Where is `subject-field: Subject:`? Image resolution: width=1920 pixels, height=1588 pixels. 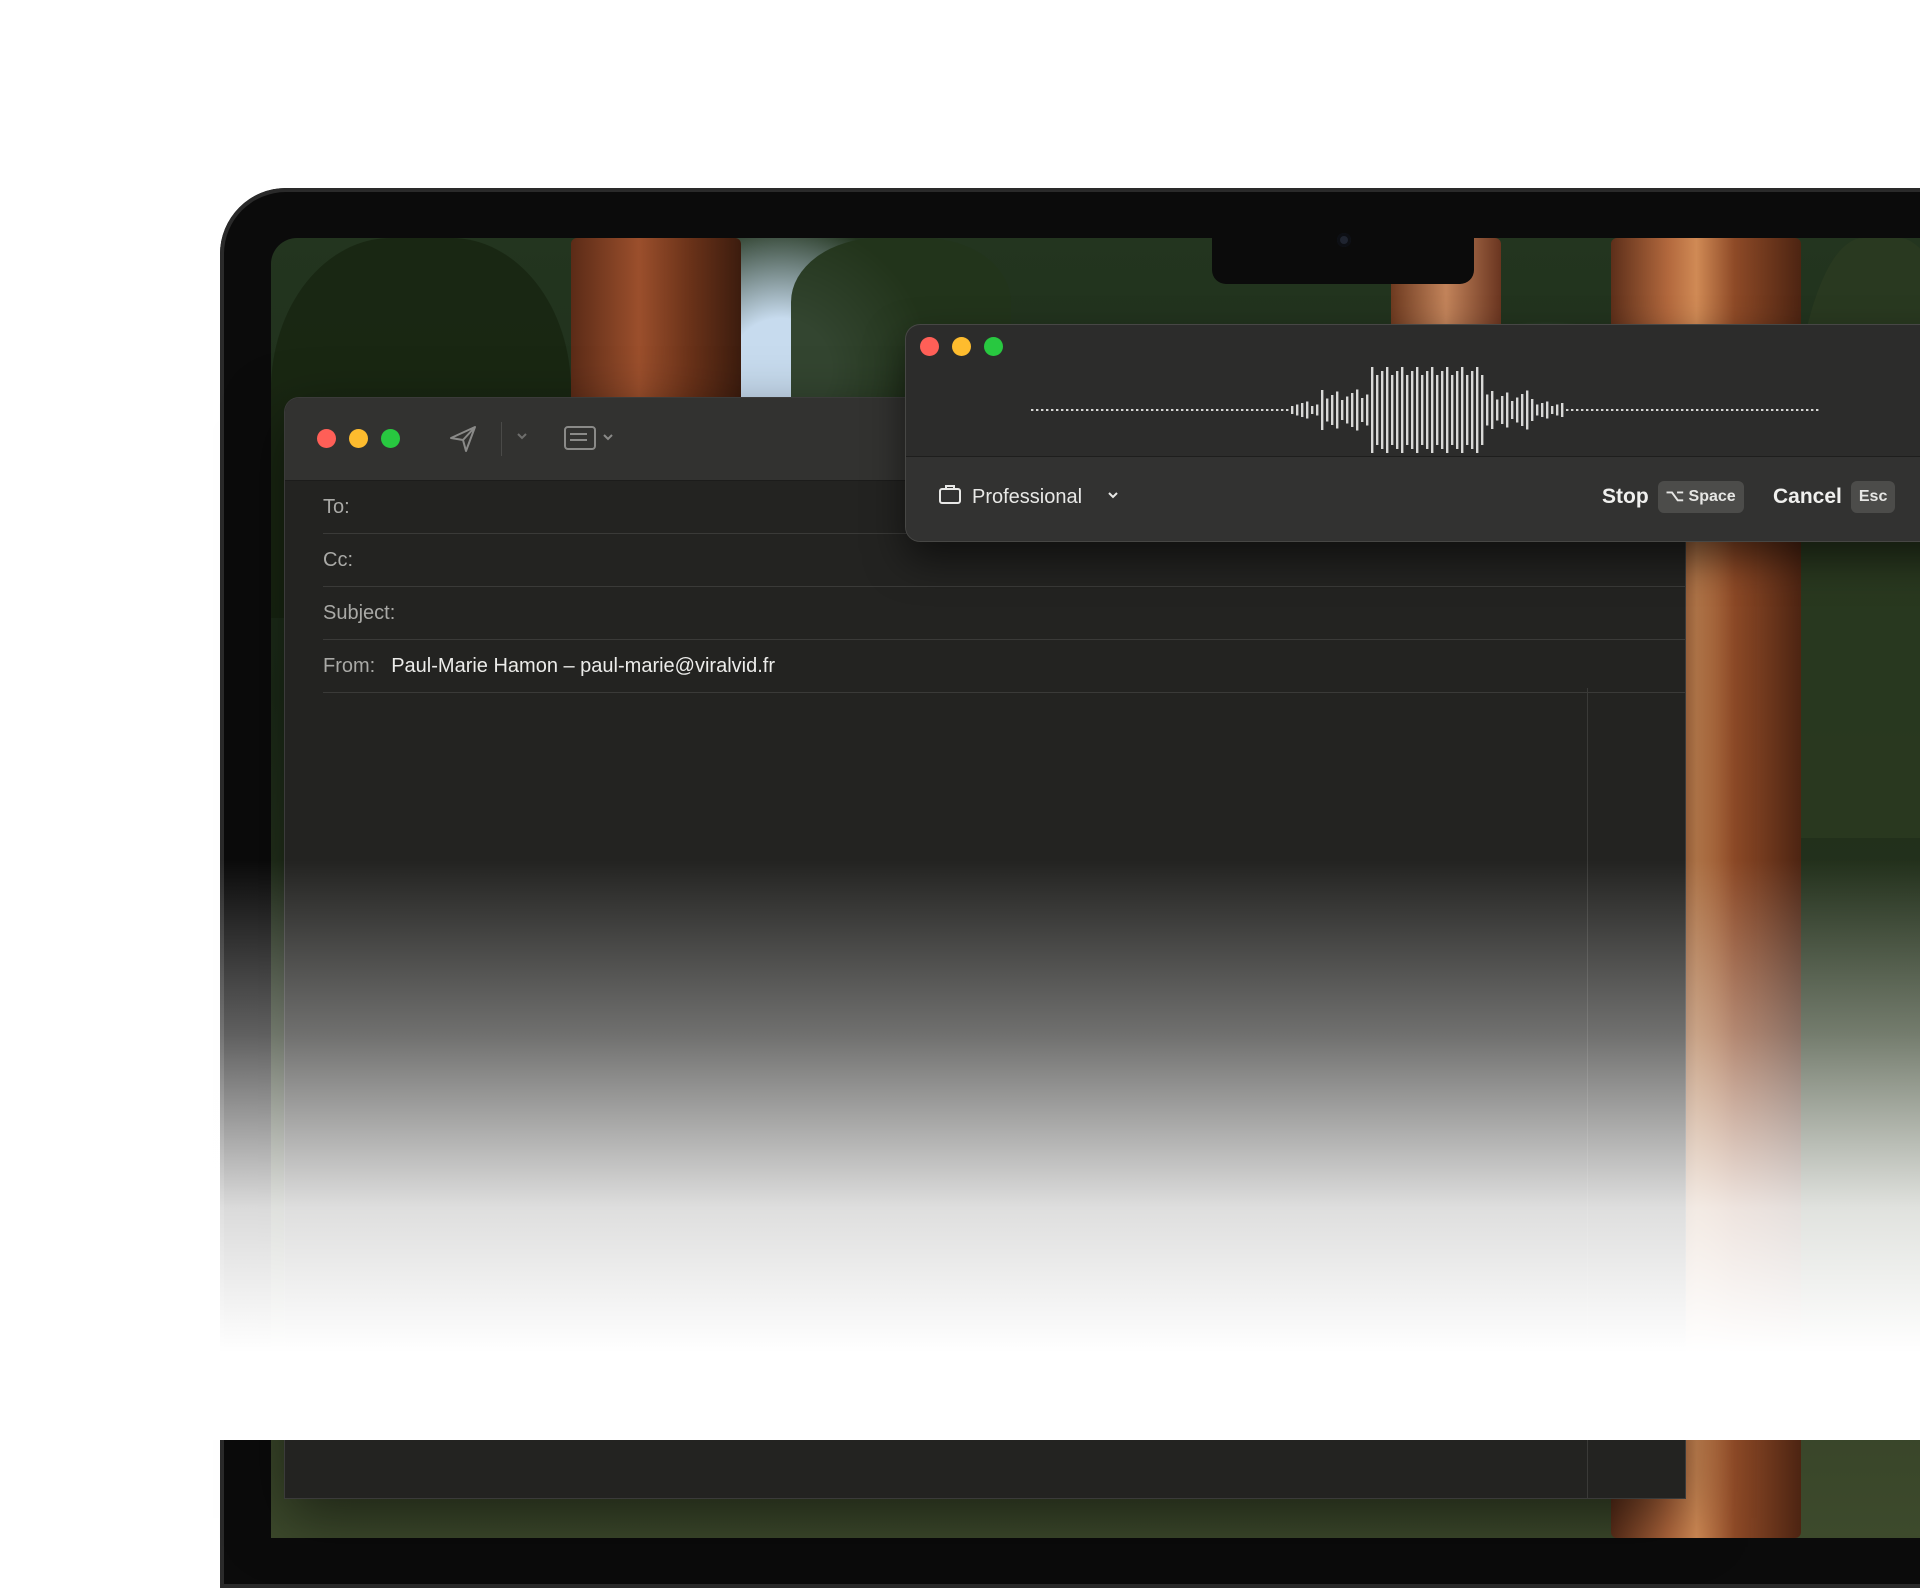 subject-field: Subject: is located at coordinates (1004, 613).